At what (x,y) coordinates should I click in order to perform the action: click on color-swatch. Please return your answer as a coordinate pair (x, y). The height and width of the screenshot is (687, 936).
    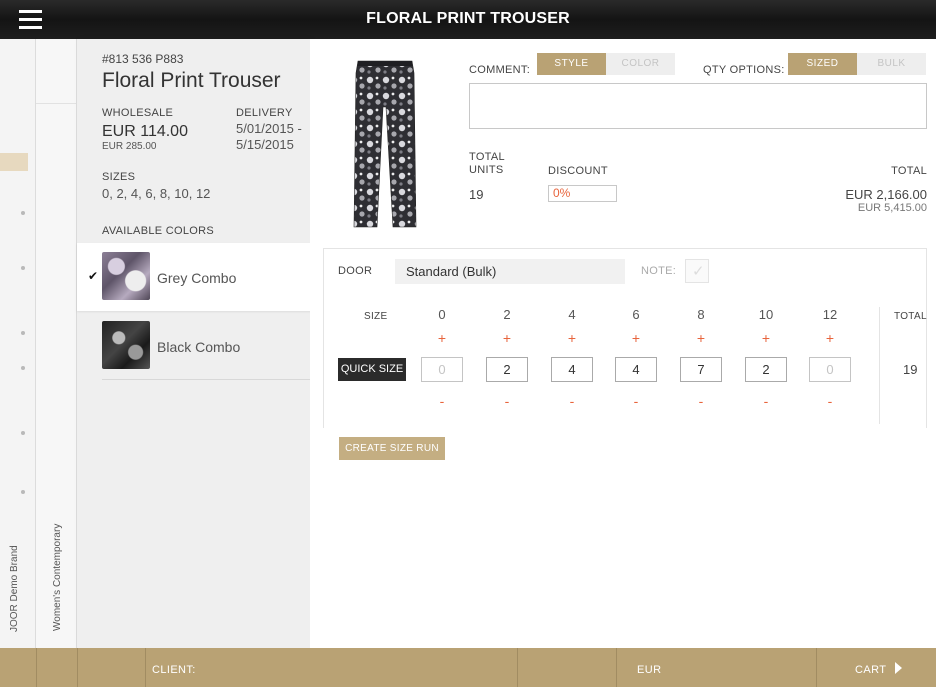
    Looking at the image, I should click on (126, 345).